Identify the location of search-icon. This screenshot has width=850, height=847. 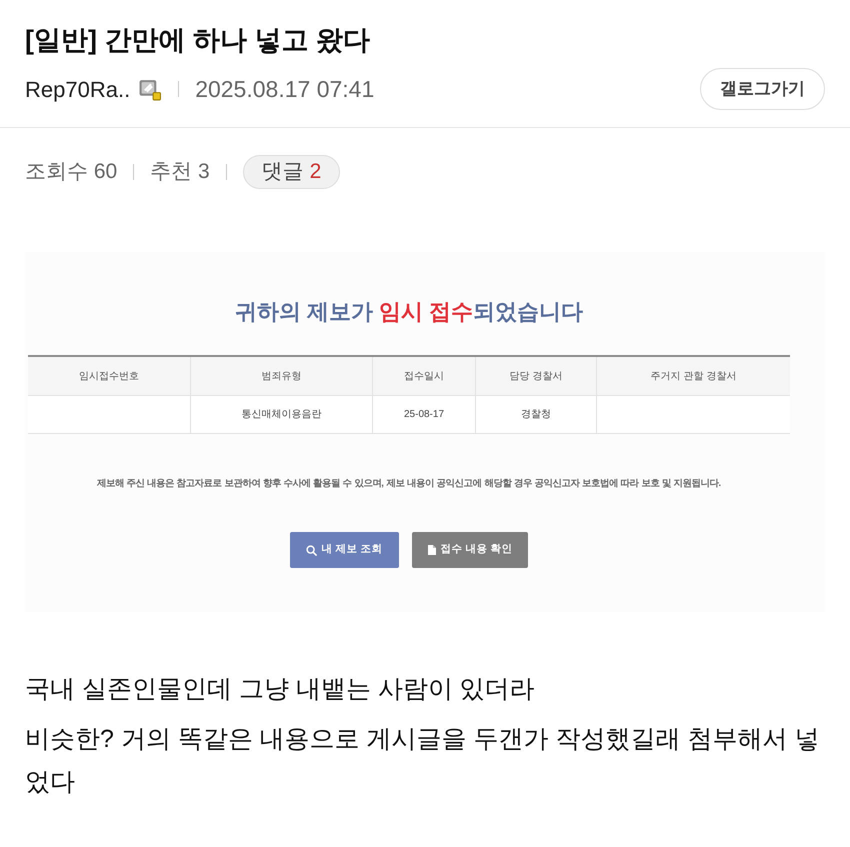
(311, 550).